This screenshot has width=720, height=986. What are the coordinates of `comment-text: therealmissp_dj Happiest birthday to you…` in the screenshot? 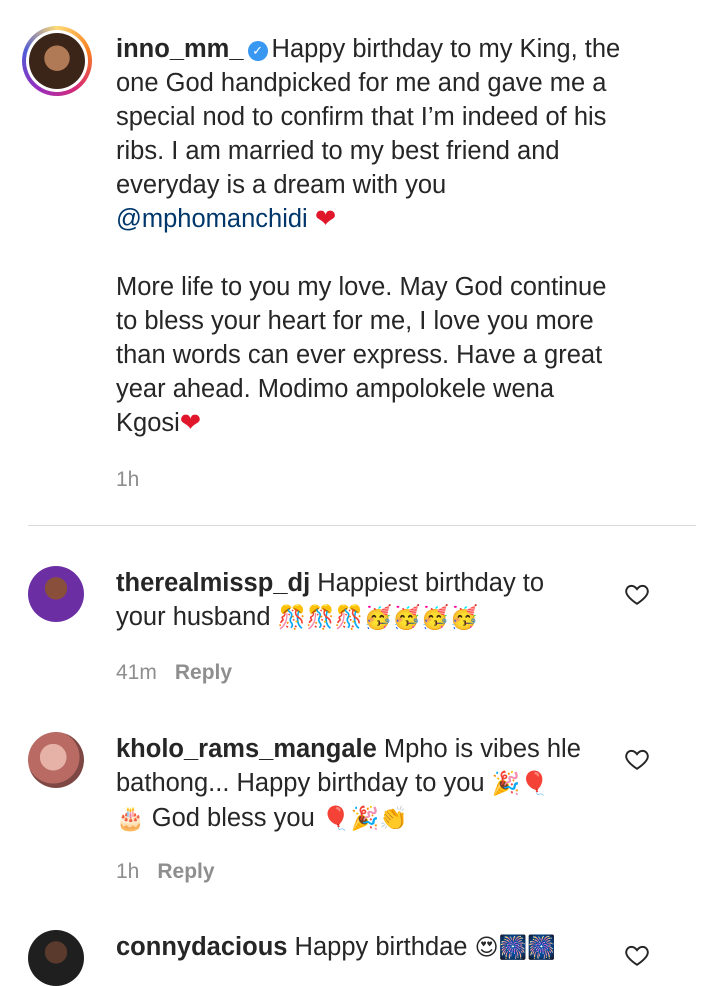 It's located at (330, 600).